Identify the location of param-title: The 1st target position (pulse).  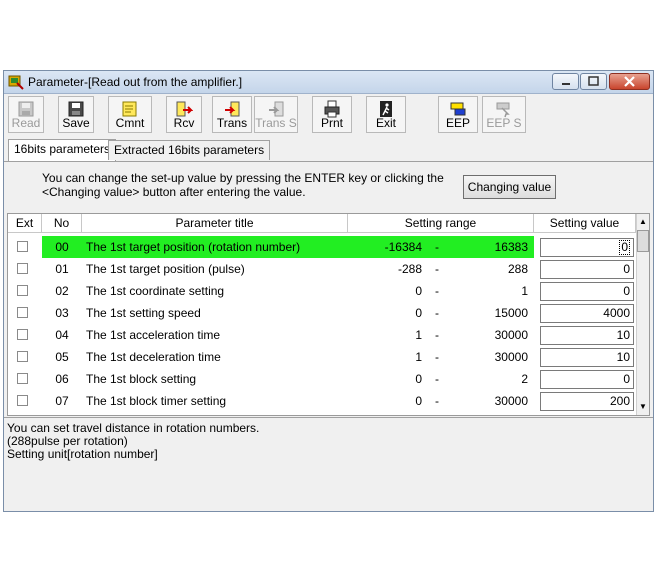
(165, 269).